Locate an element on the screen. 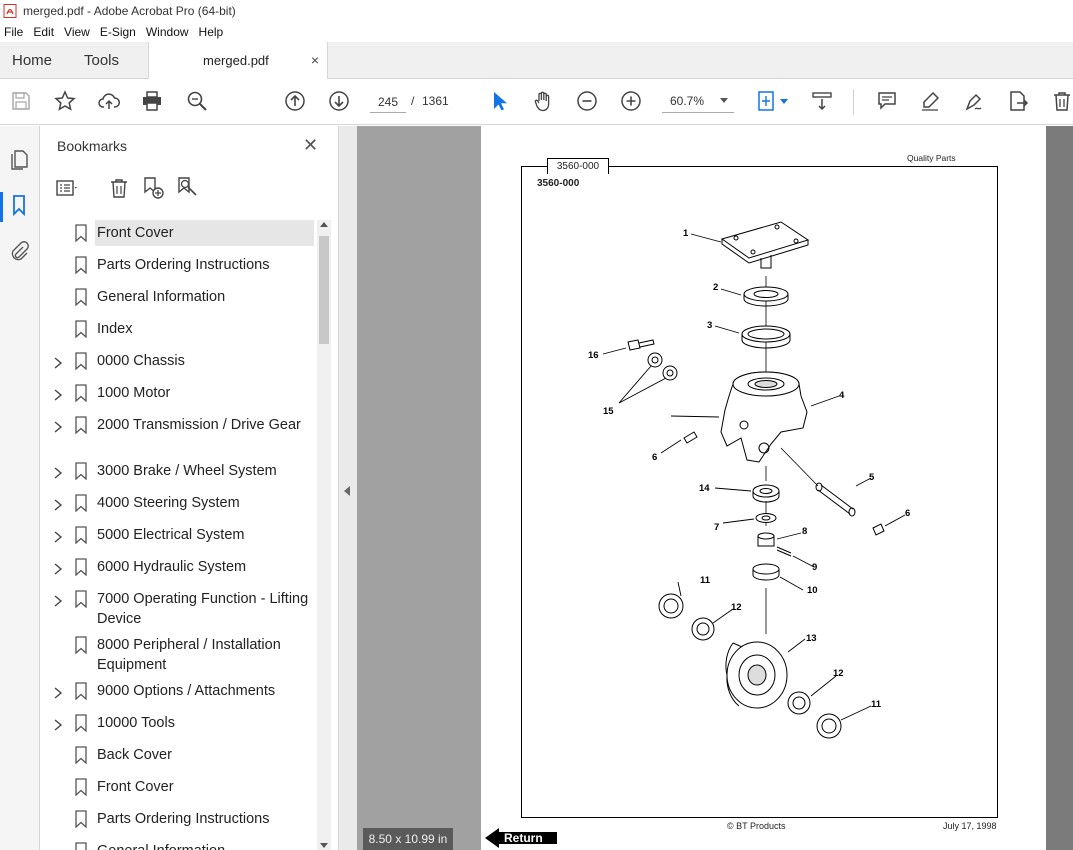 This screenshot has height=850, width=1073. zoom-level-dropdown: 60.7% is located at coordinates (698, 102).